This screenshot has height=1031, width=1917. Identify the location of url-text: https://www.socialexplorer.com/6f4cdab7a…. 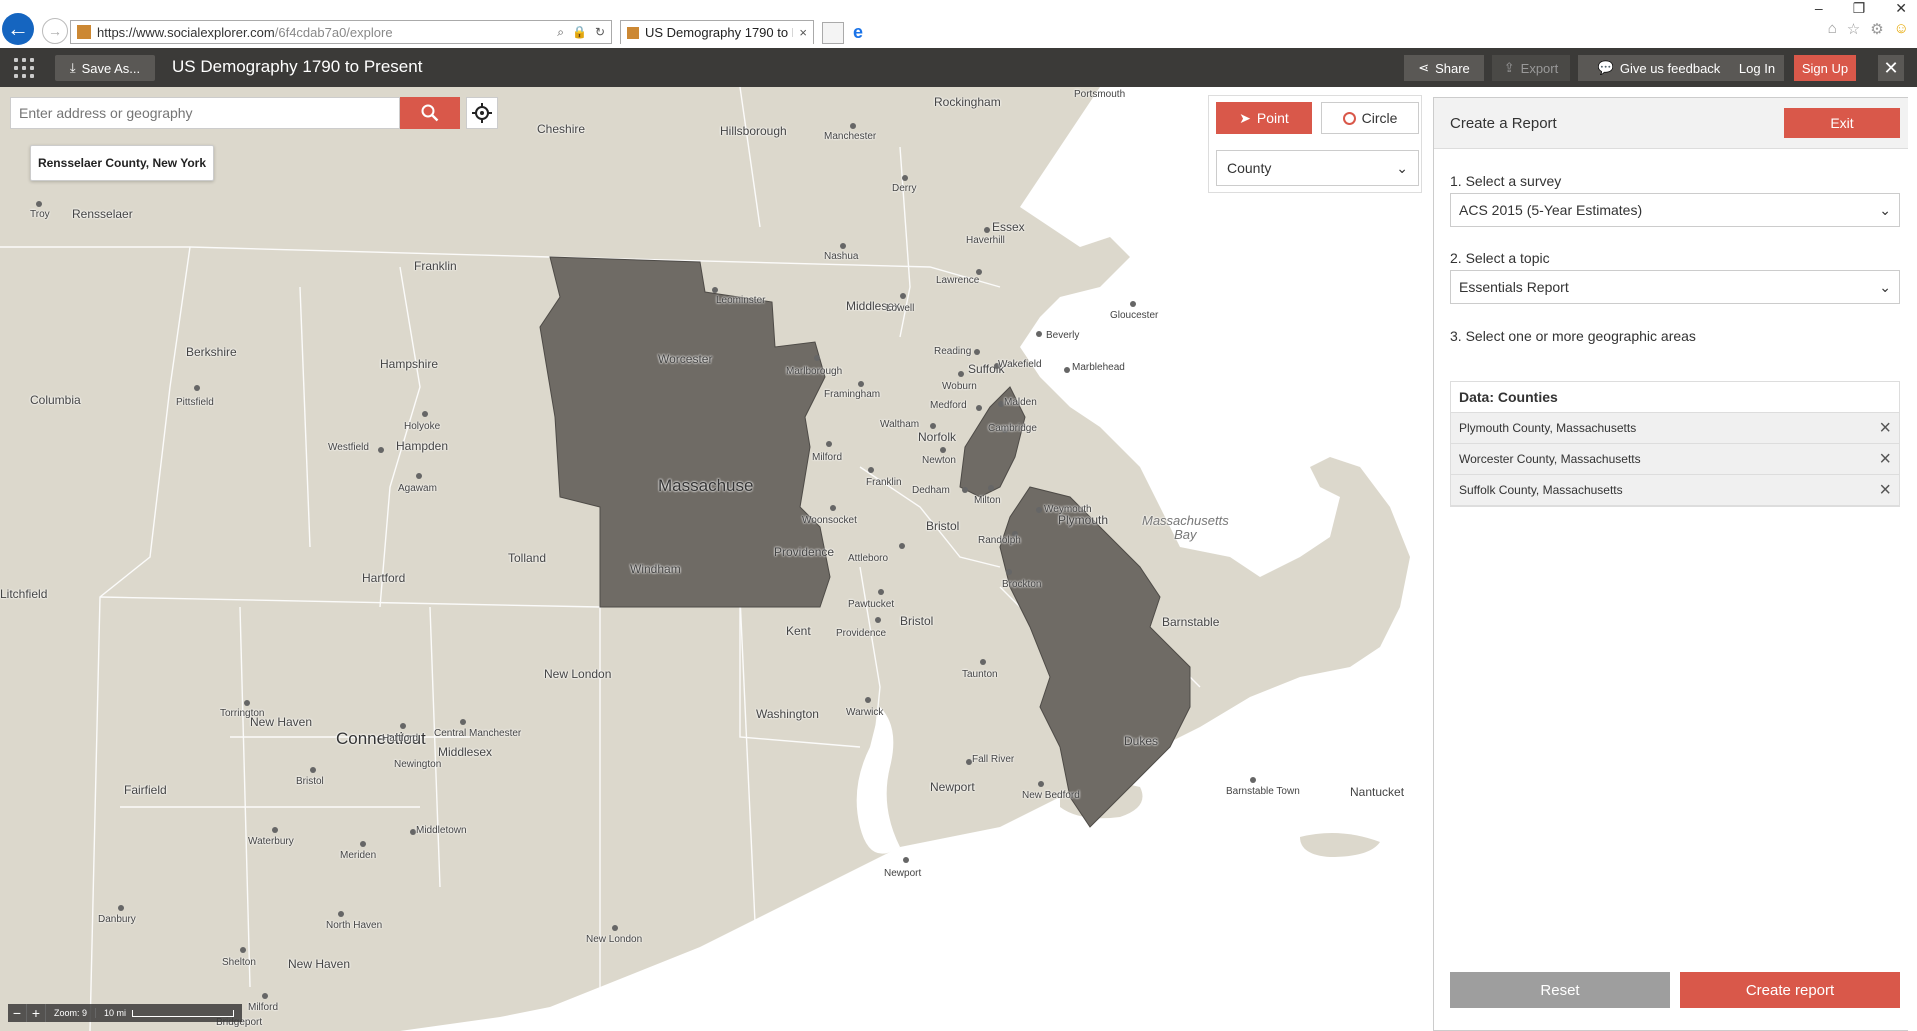
(245, 32).